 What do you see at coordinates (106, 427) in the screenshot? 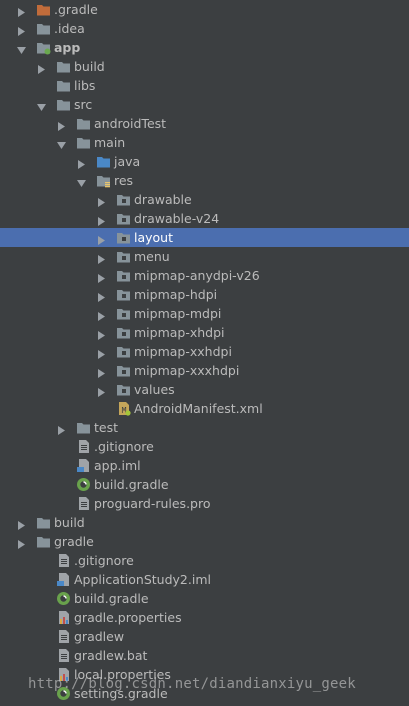
I see `tree-node-label: test` at bounding box center [106, 427].